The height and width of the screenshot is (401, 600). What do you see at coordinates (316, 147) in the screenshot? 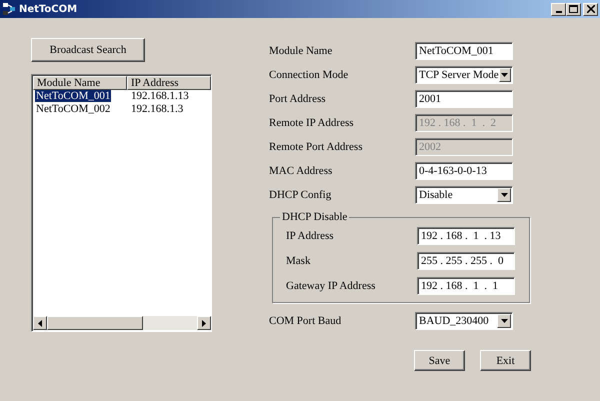
I see `field-label: Remote Port Address` at bounding box center [316, 147].